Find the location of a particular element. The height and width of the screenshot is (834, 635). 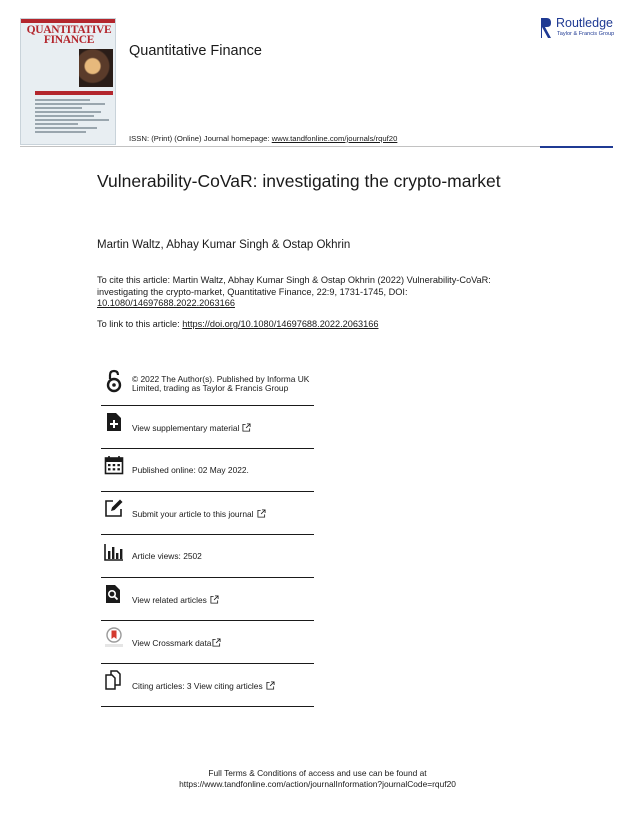

citing-label: Citing articles: 3 View citing articles is located at coordinates (197, 686).